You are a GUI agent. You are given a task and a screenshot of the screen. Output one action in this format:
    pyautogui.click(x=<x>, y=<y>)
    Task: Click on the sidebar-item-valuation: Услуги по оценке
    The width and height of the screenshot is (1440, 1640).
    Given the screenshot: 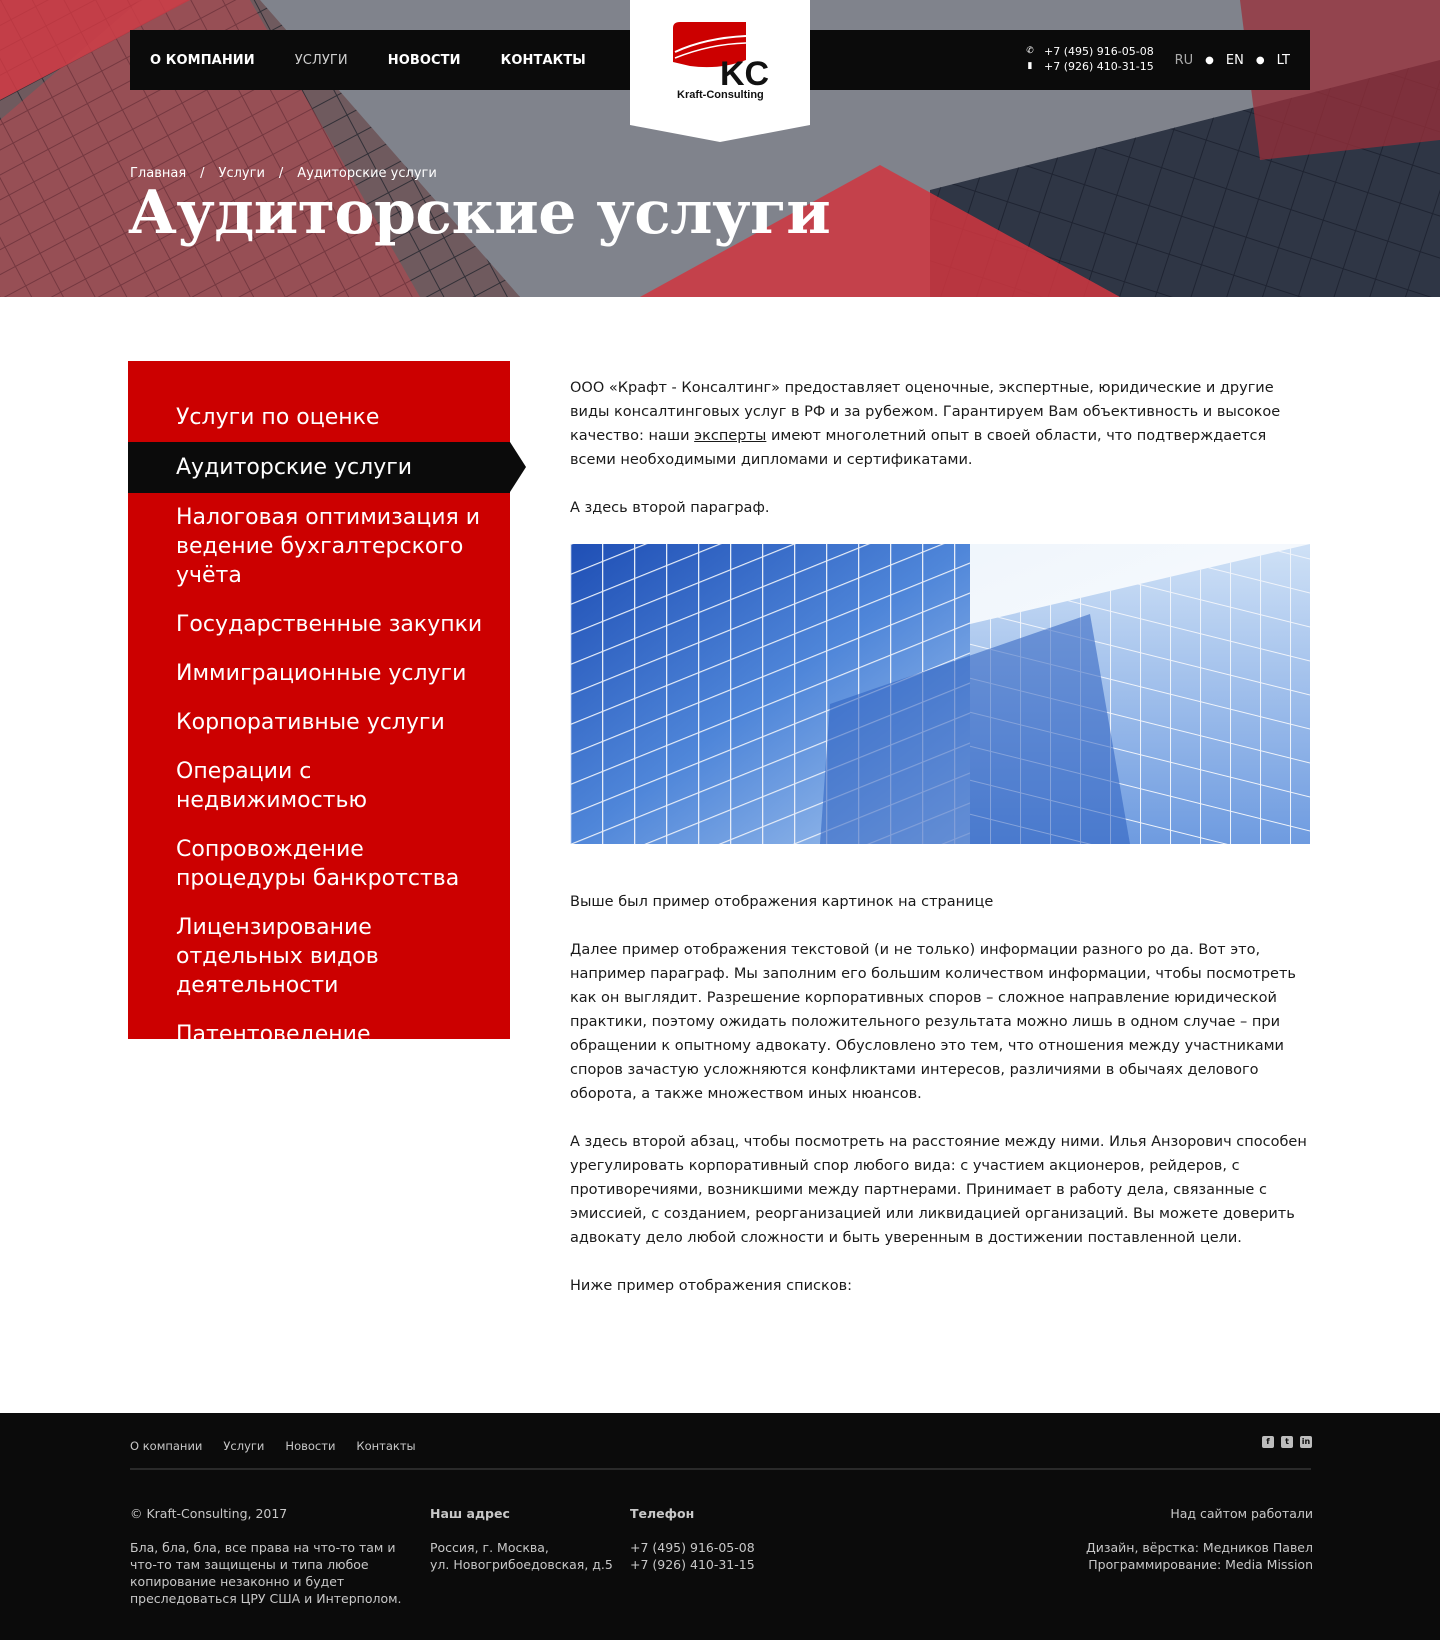 What is the action you would take?
    pyautogui.click(x=319, y=417)
    